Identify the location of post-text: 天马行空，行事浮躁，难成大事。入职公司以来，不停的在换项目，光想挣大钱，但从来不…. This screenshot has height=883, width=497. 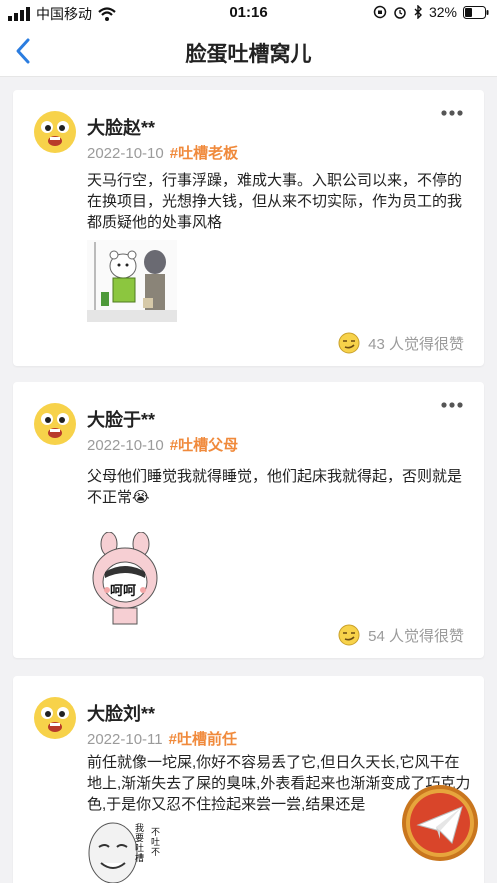
(275, 201).